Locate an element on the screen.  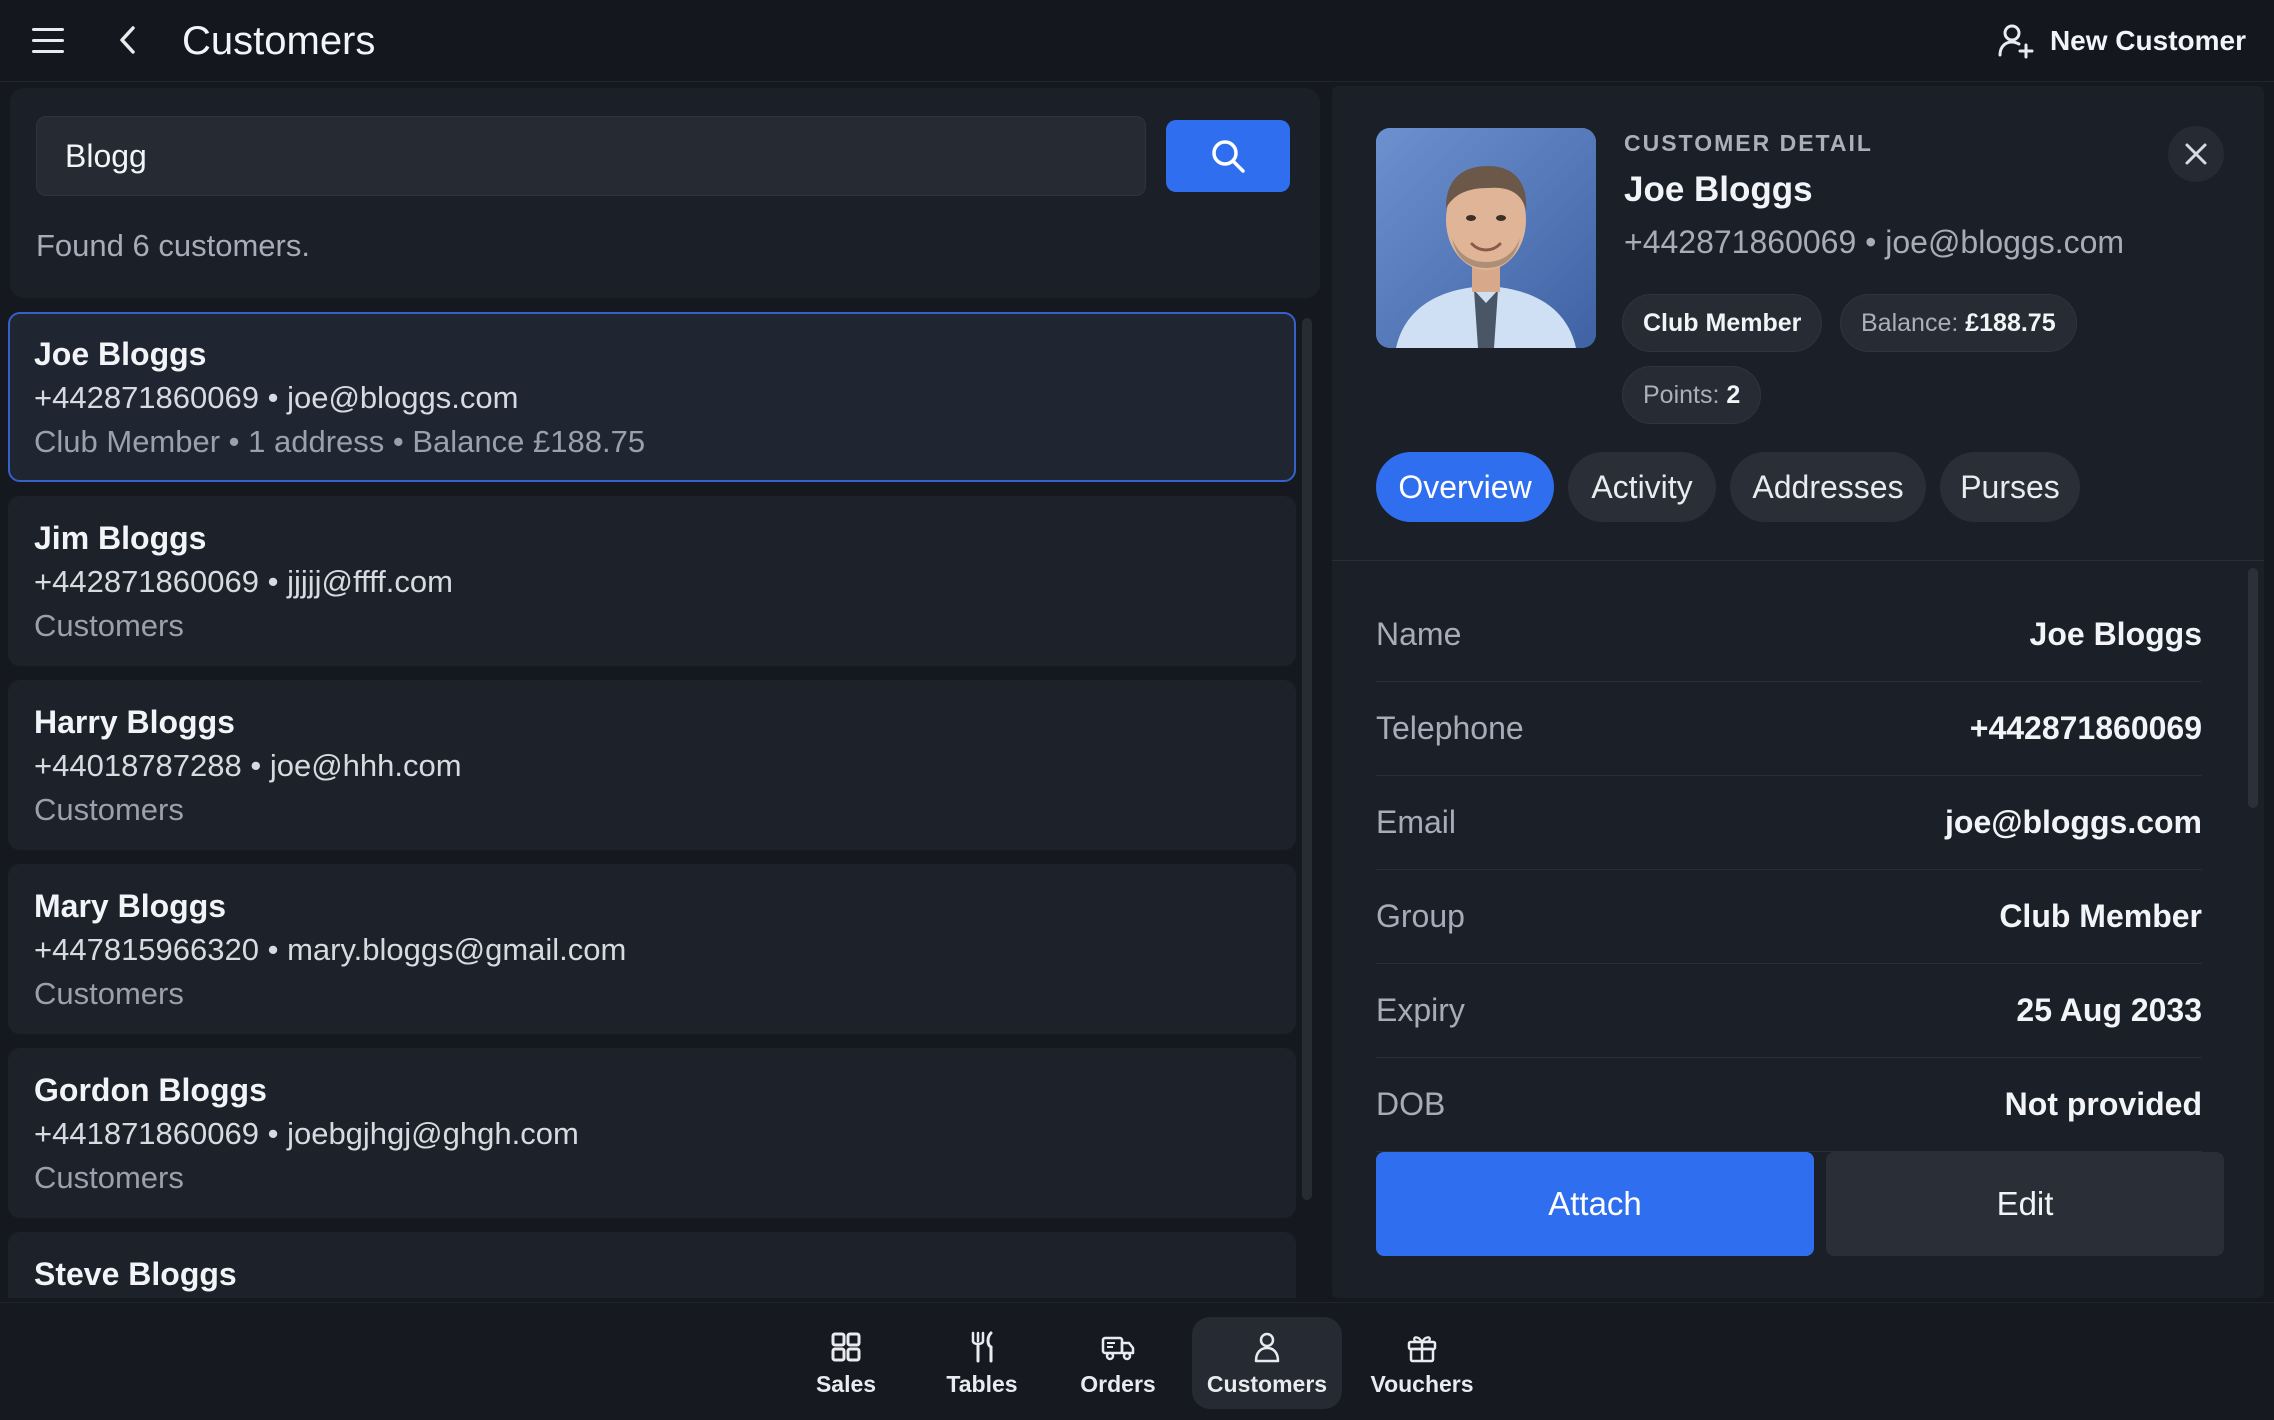
field-value: Not provided is located at coordinates (2103, 1104).